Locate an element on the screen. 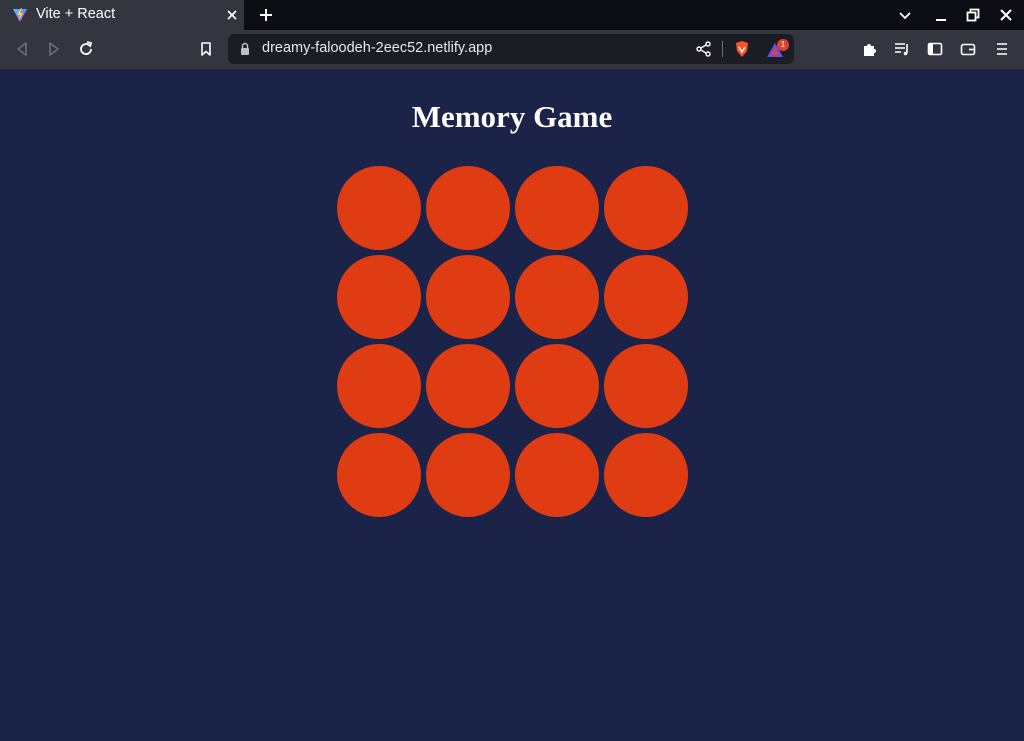 Image resolution: width=1024 pixels, height=741 pixels. wallet-icon is located at coordinates (968, 49).